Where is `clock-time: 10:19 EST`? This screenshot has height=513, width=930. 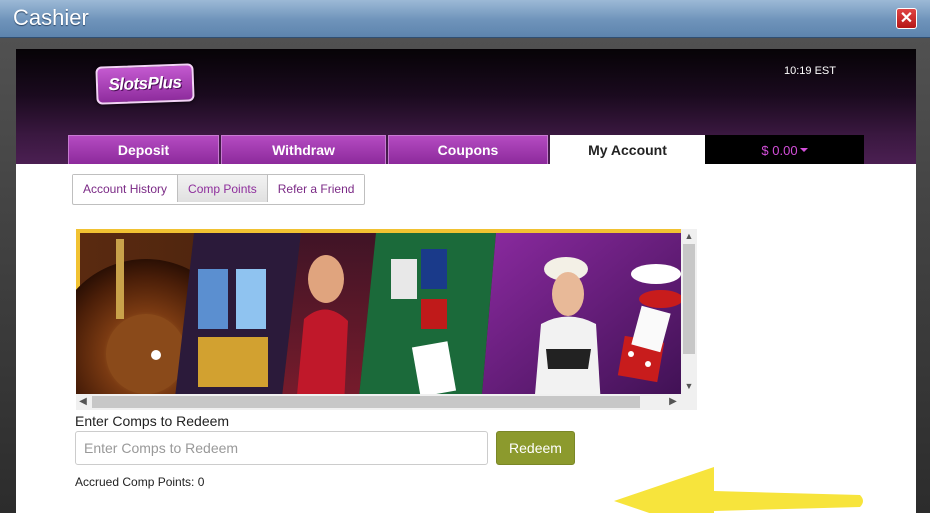
clock-time: 10:19 EST is located at coordinates (810, 71).